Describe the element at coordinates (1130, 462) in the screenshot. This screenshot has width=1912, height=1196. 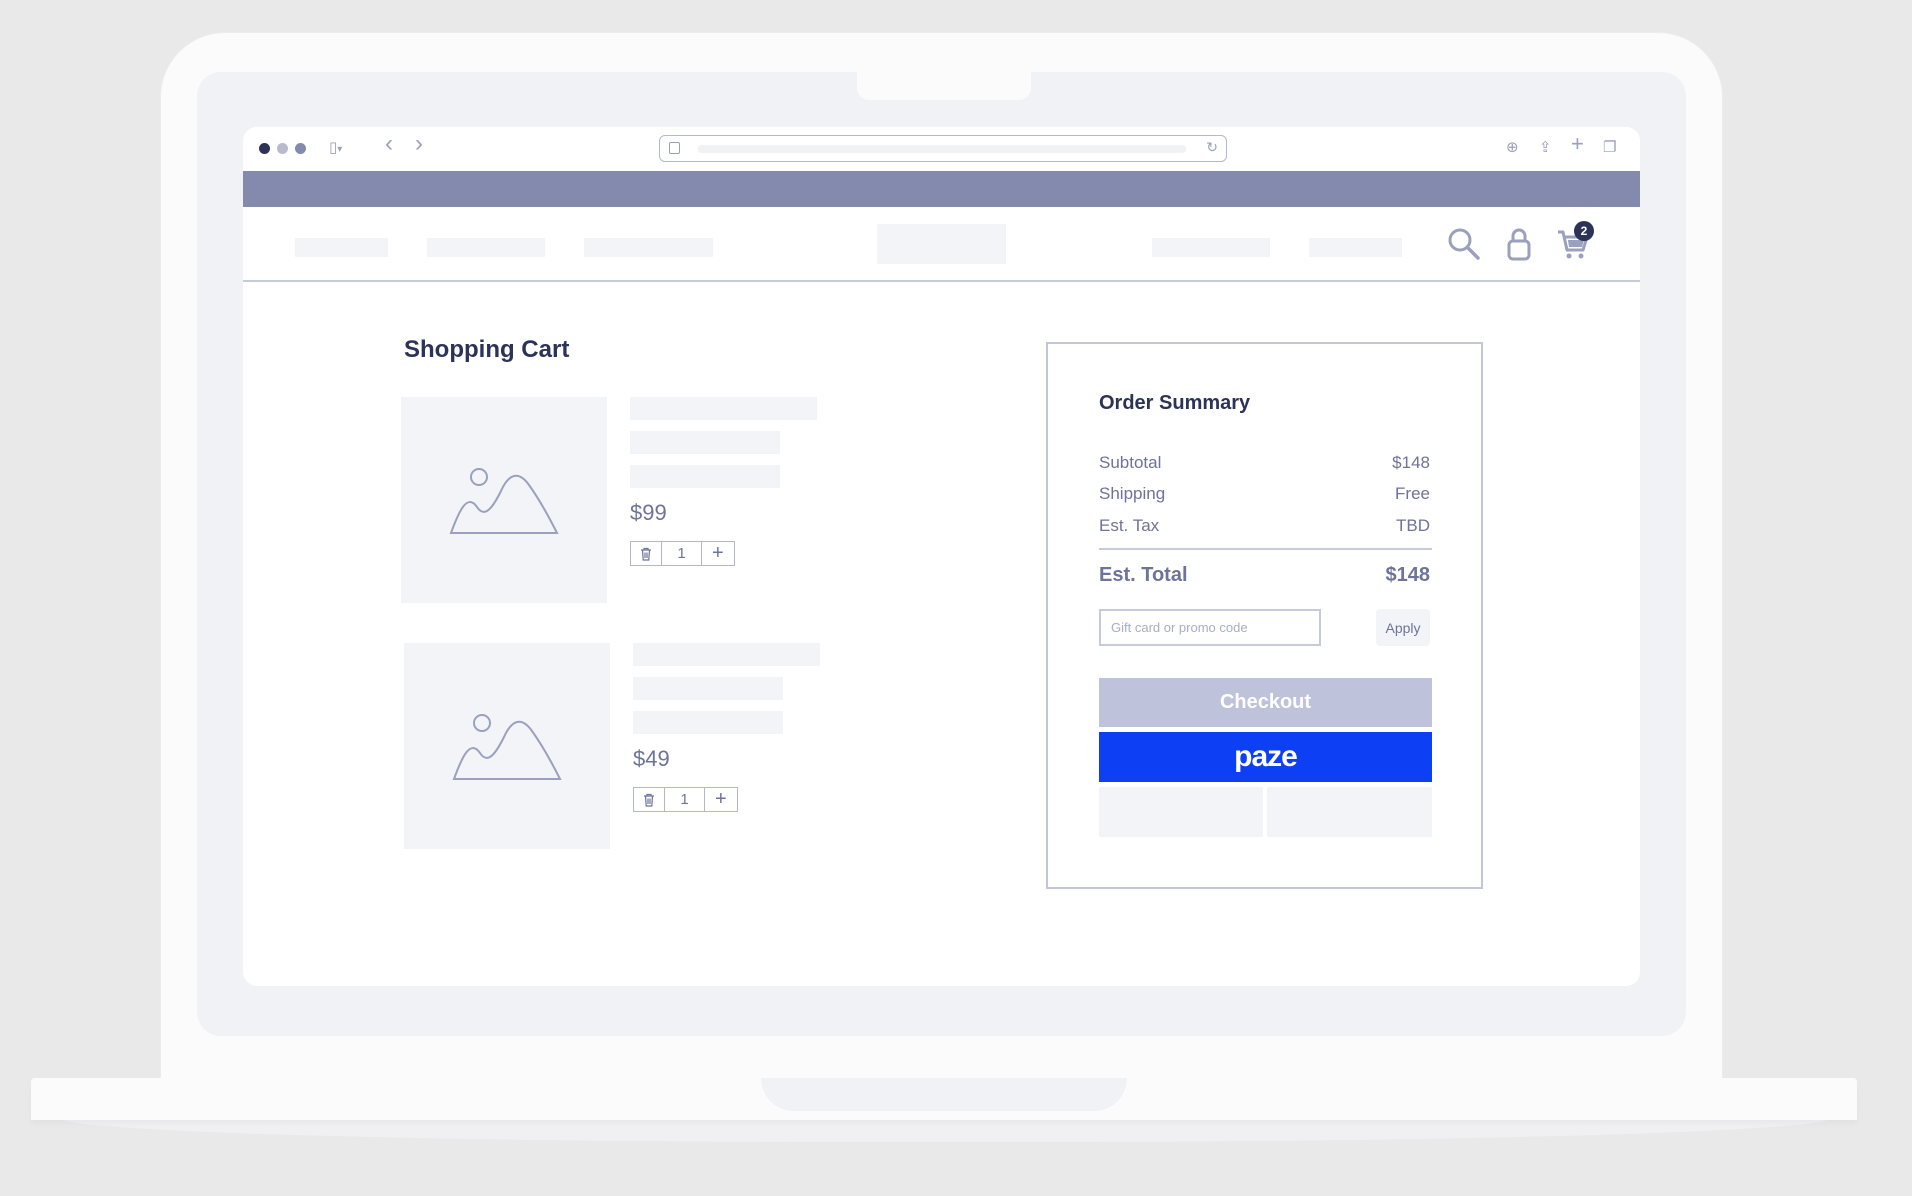
I see `subtotal-label: Subtotal` at that location.